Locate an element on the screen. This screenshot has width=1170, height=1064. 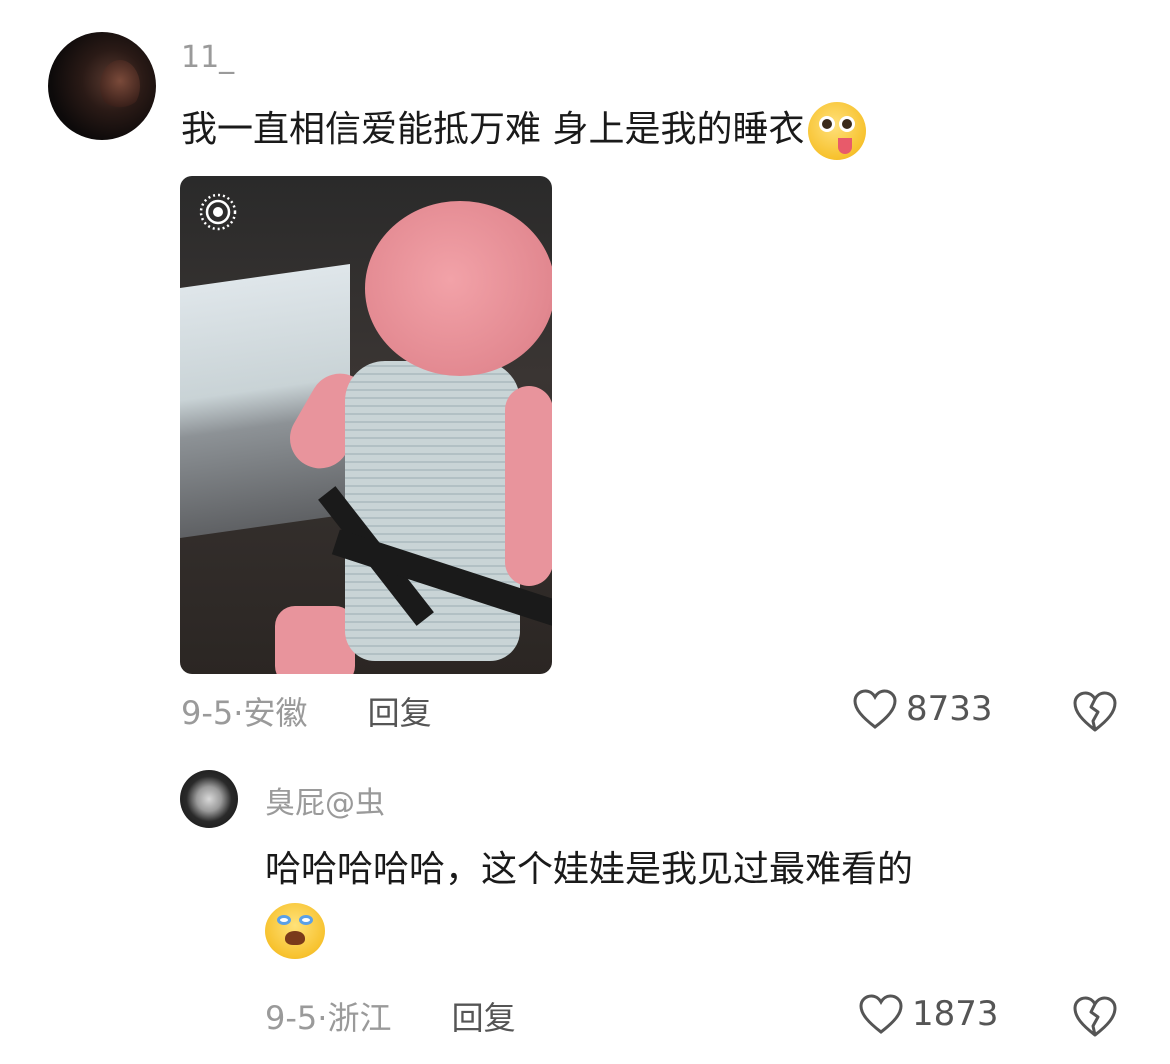
comment-date: 9-5 is located at coordinates (207, 713).